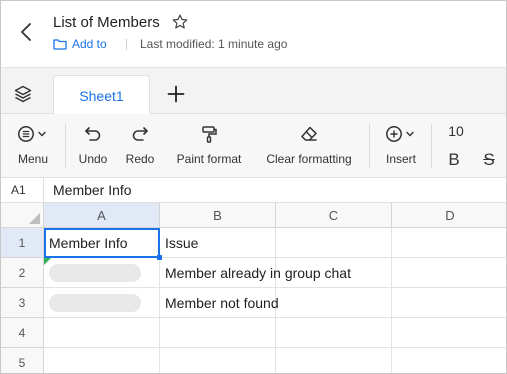 Image resolution: width=507 pixels, height=374 pixels. I want to click on row-header-2: 2, so click(22, 273).